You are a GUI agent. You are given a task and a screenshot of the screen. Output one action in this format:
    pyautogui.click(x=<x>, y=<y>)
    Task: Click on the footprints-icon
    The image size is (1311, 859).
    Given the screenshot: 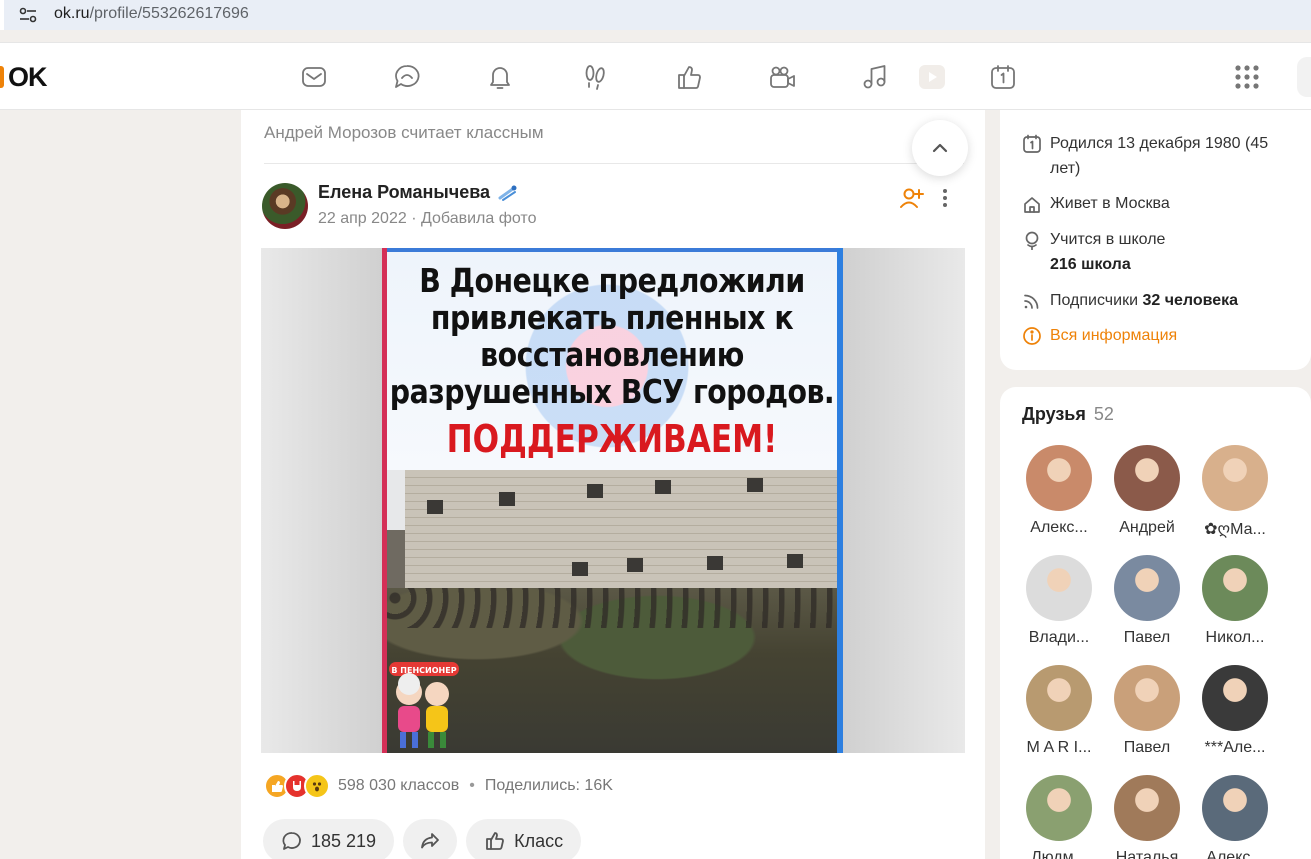 What is the action you would take?
    pyautogui.click(x=595, y=77)
    